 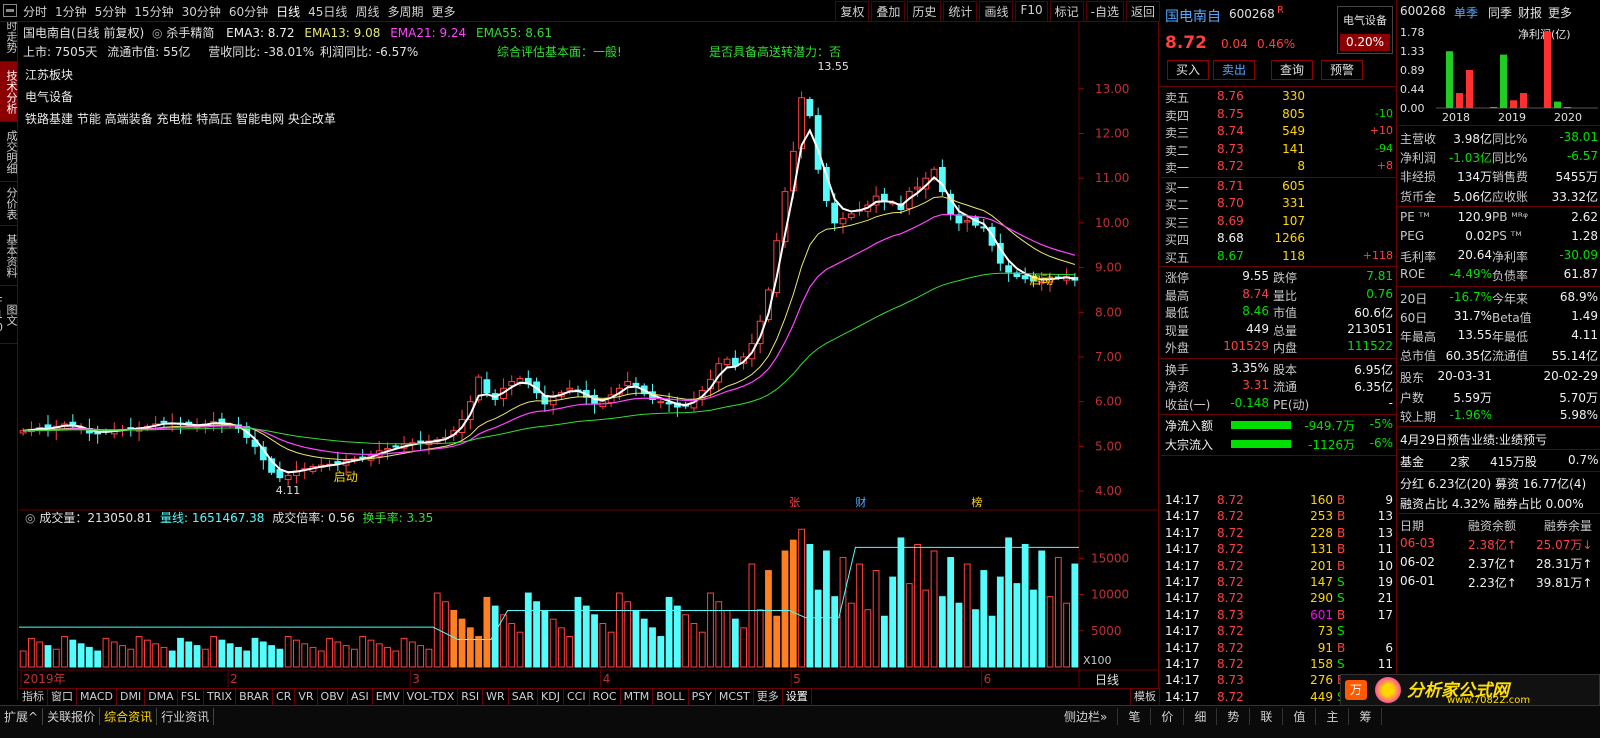 I want to click on bid-row-4: 买五 8.67 118 +118, so click(x=1279, y=256).